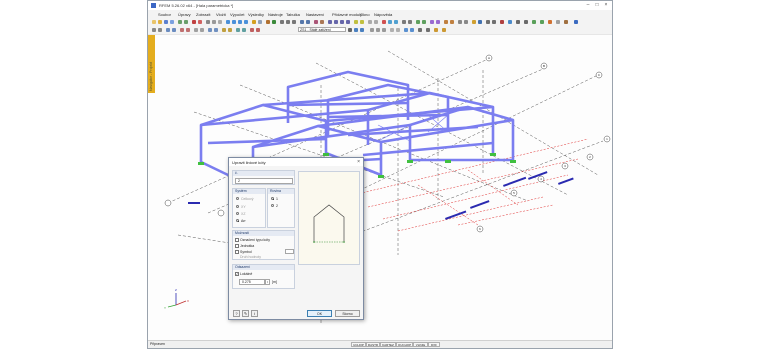 The width and height of the screenshot is (760, 350). Describe the element at coordinates (172, 22) in the screenshot. I see `print-icon` at that location.